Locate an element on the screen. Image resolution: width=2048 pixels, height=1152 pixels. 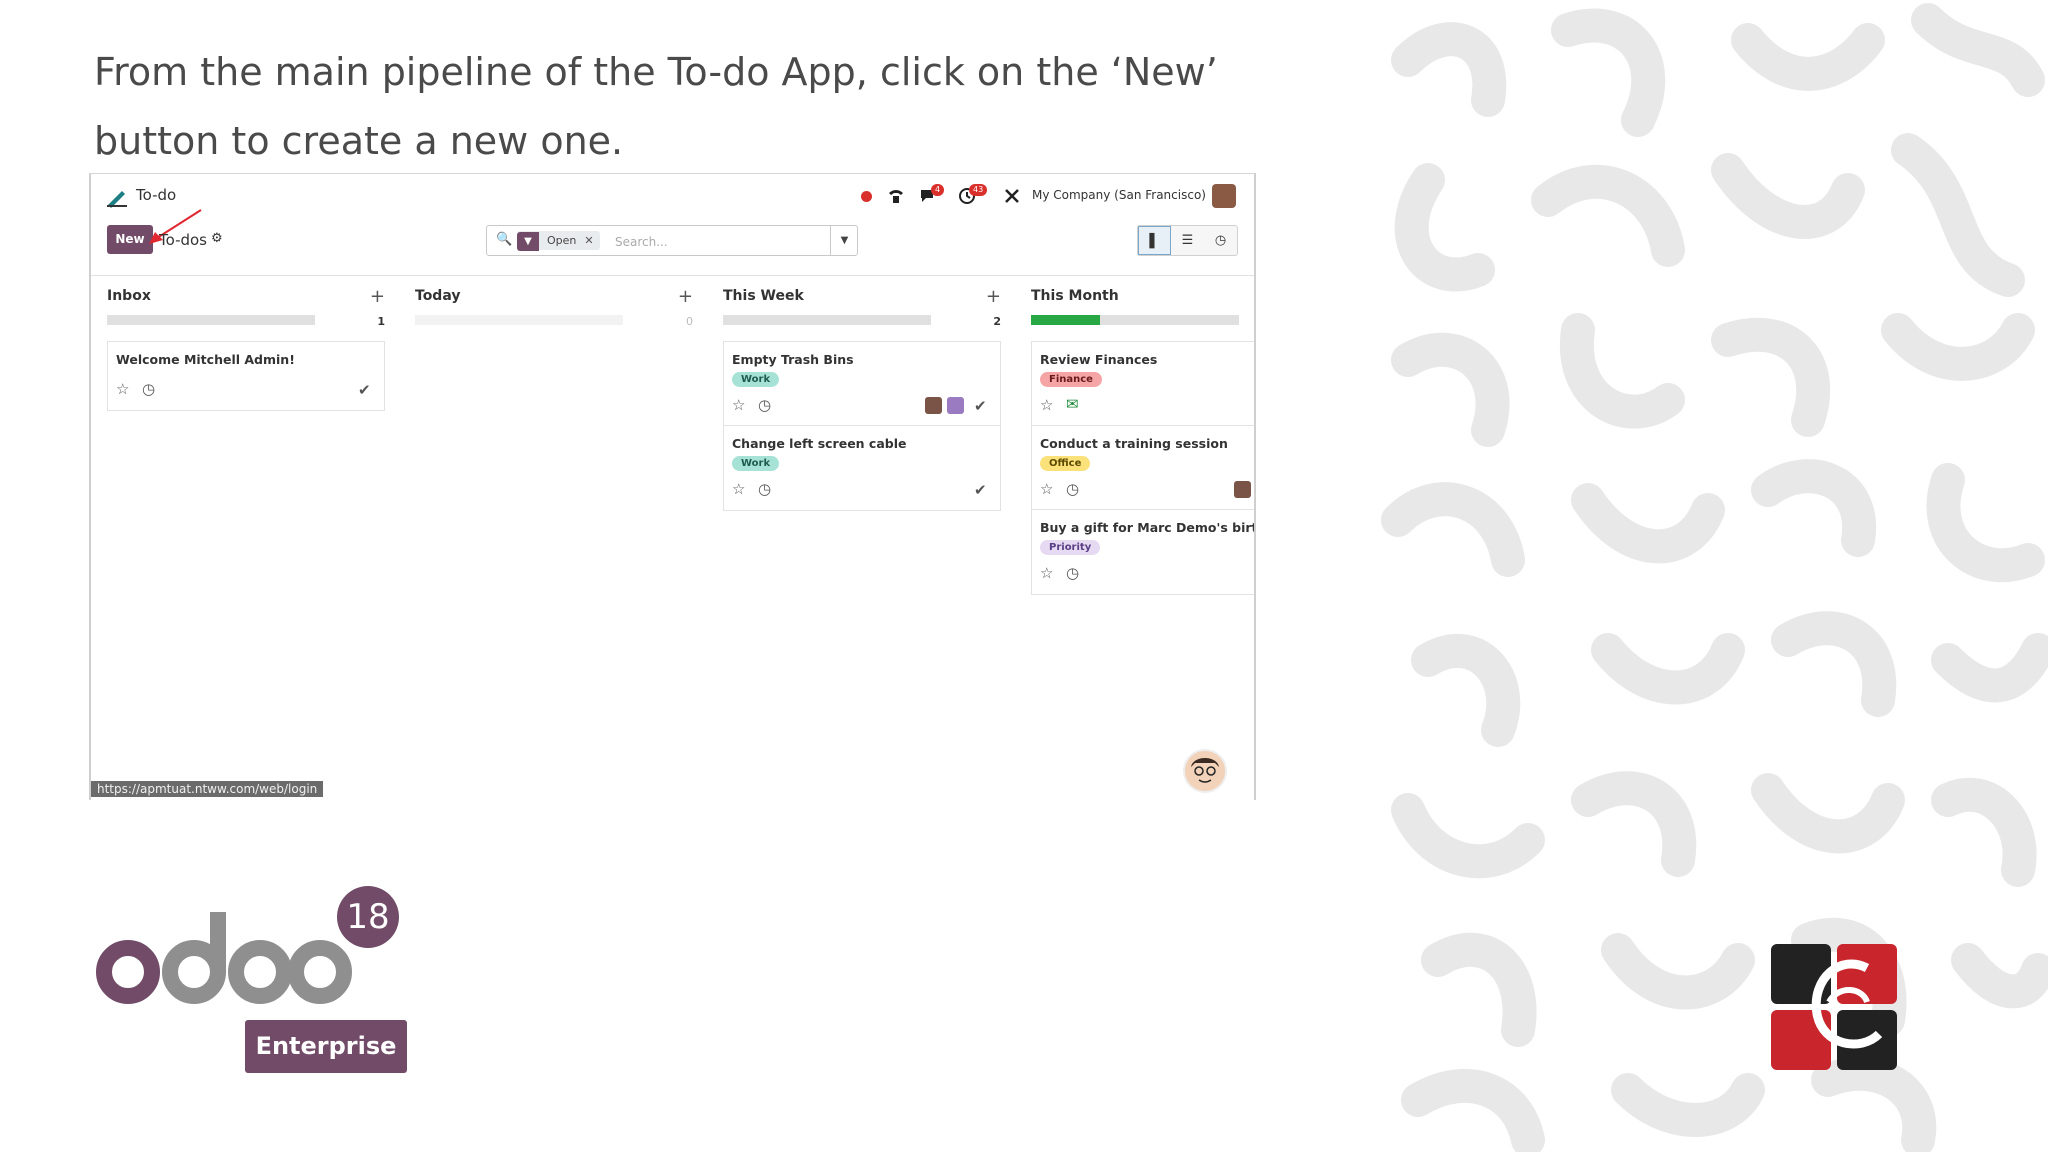
card-title: Conduct a training session is located at coordinates (1134, 443).